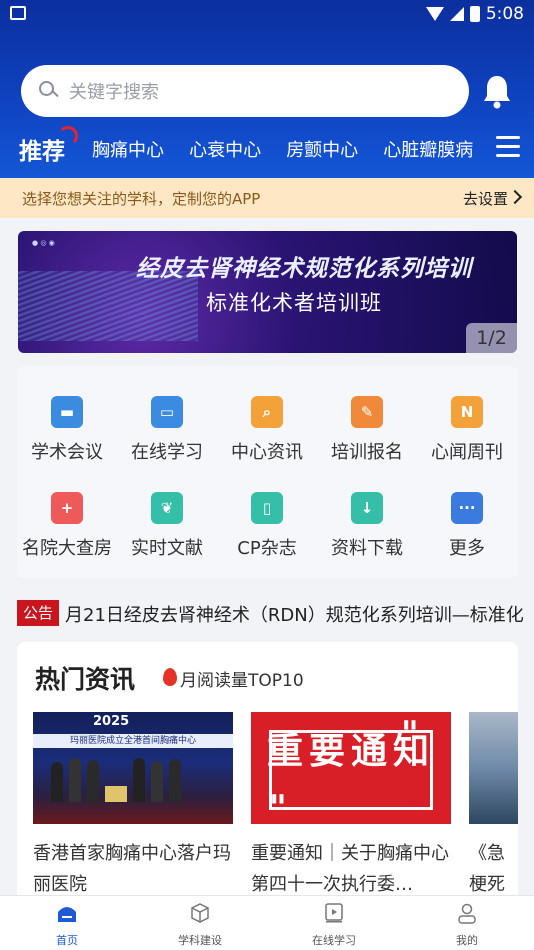  Describe the element at coordinates (434, 14) in the screenshot. I see `wifi-icon` at that location.